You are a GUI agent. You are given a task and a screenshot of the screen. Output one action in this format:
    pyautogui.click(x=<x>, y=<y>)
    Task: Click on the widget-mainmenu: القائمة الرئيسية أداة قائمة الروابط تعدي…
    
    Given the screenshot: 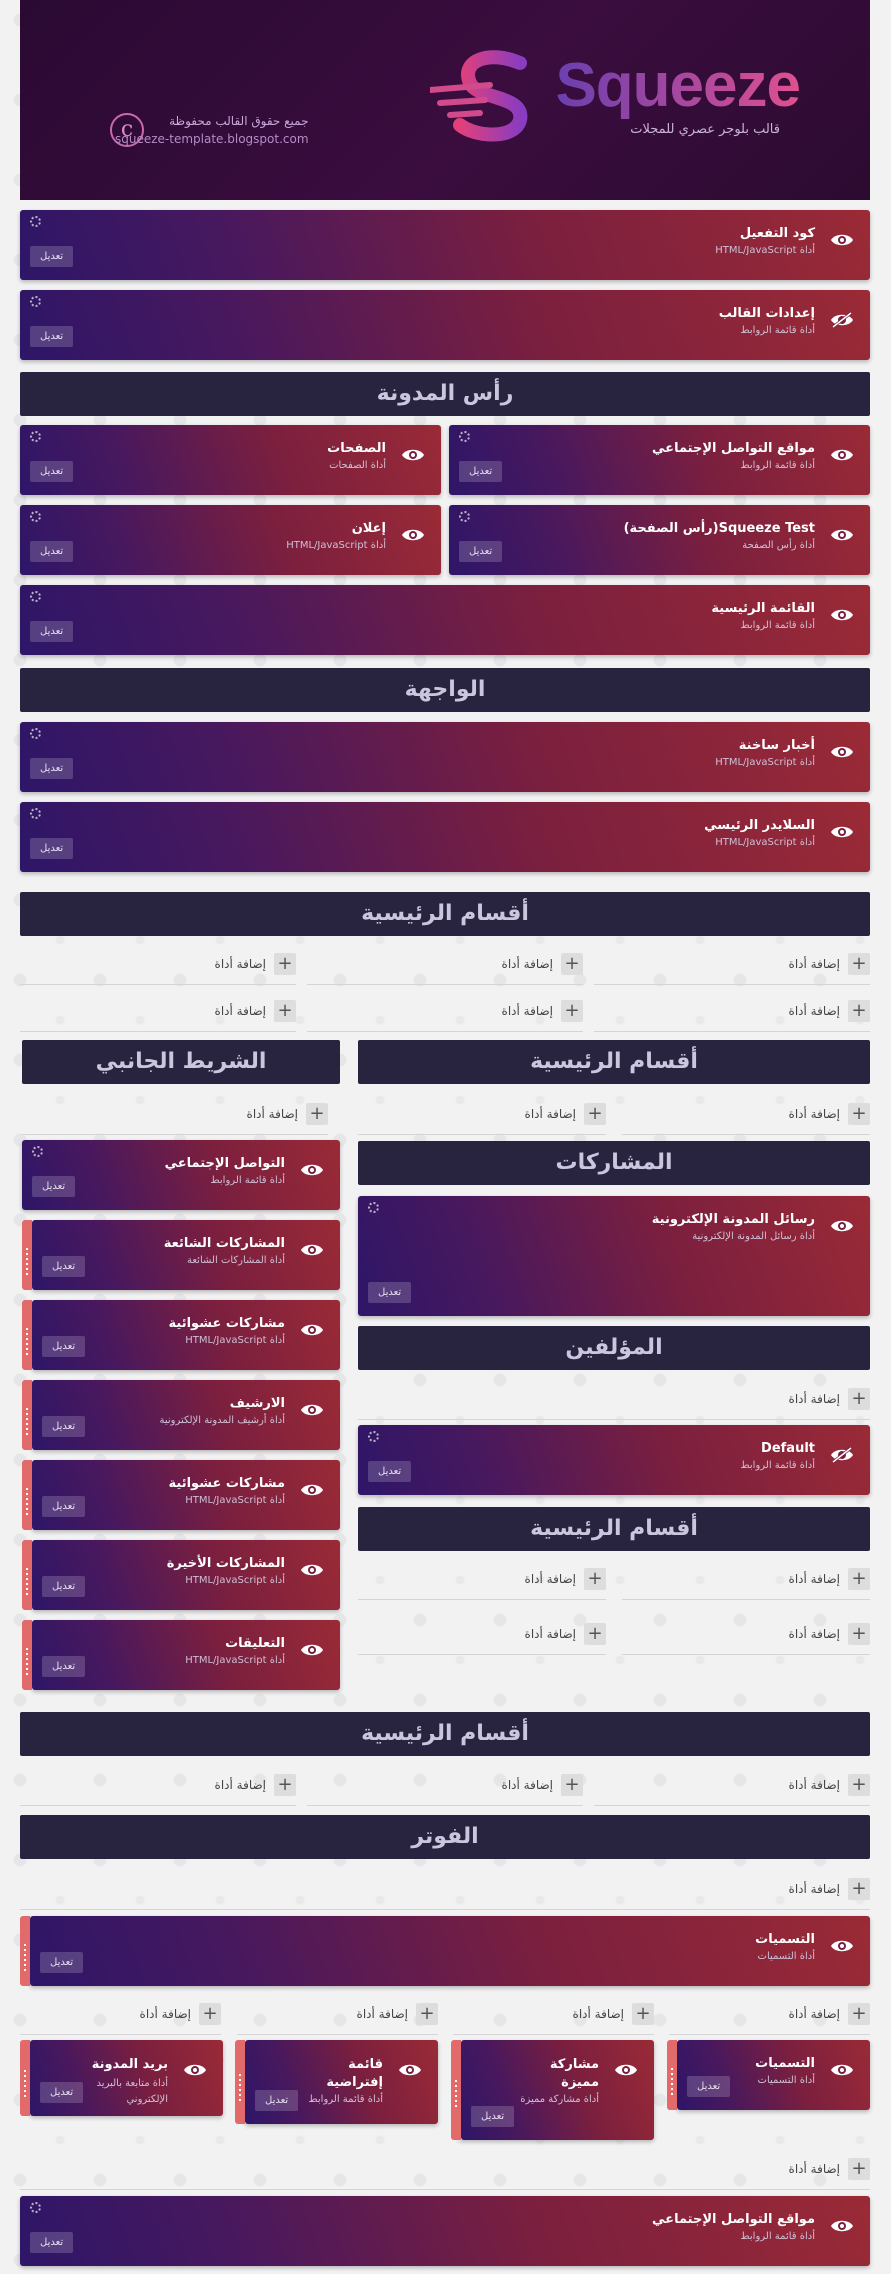 What is the action you would take?
    pyautogui.click(x=445, y=620)
    